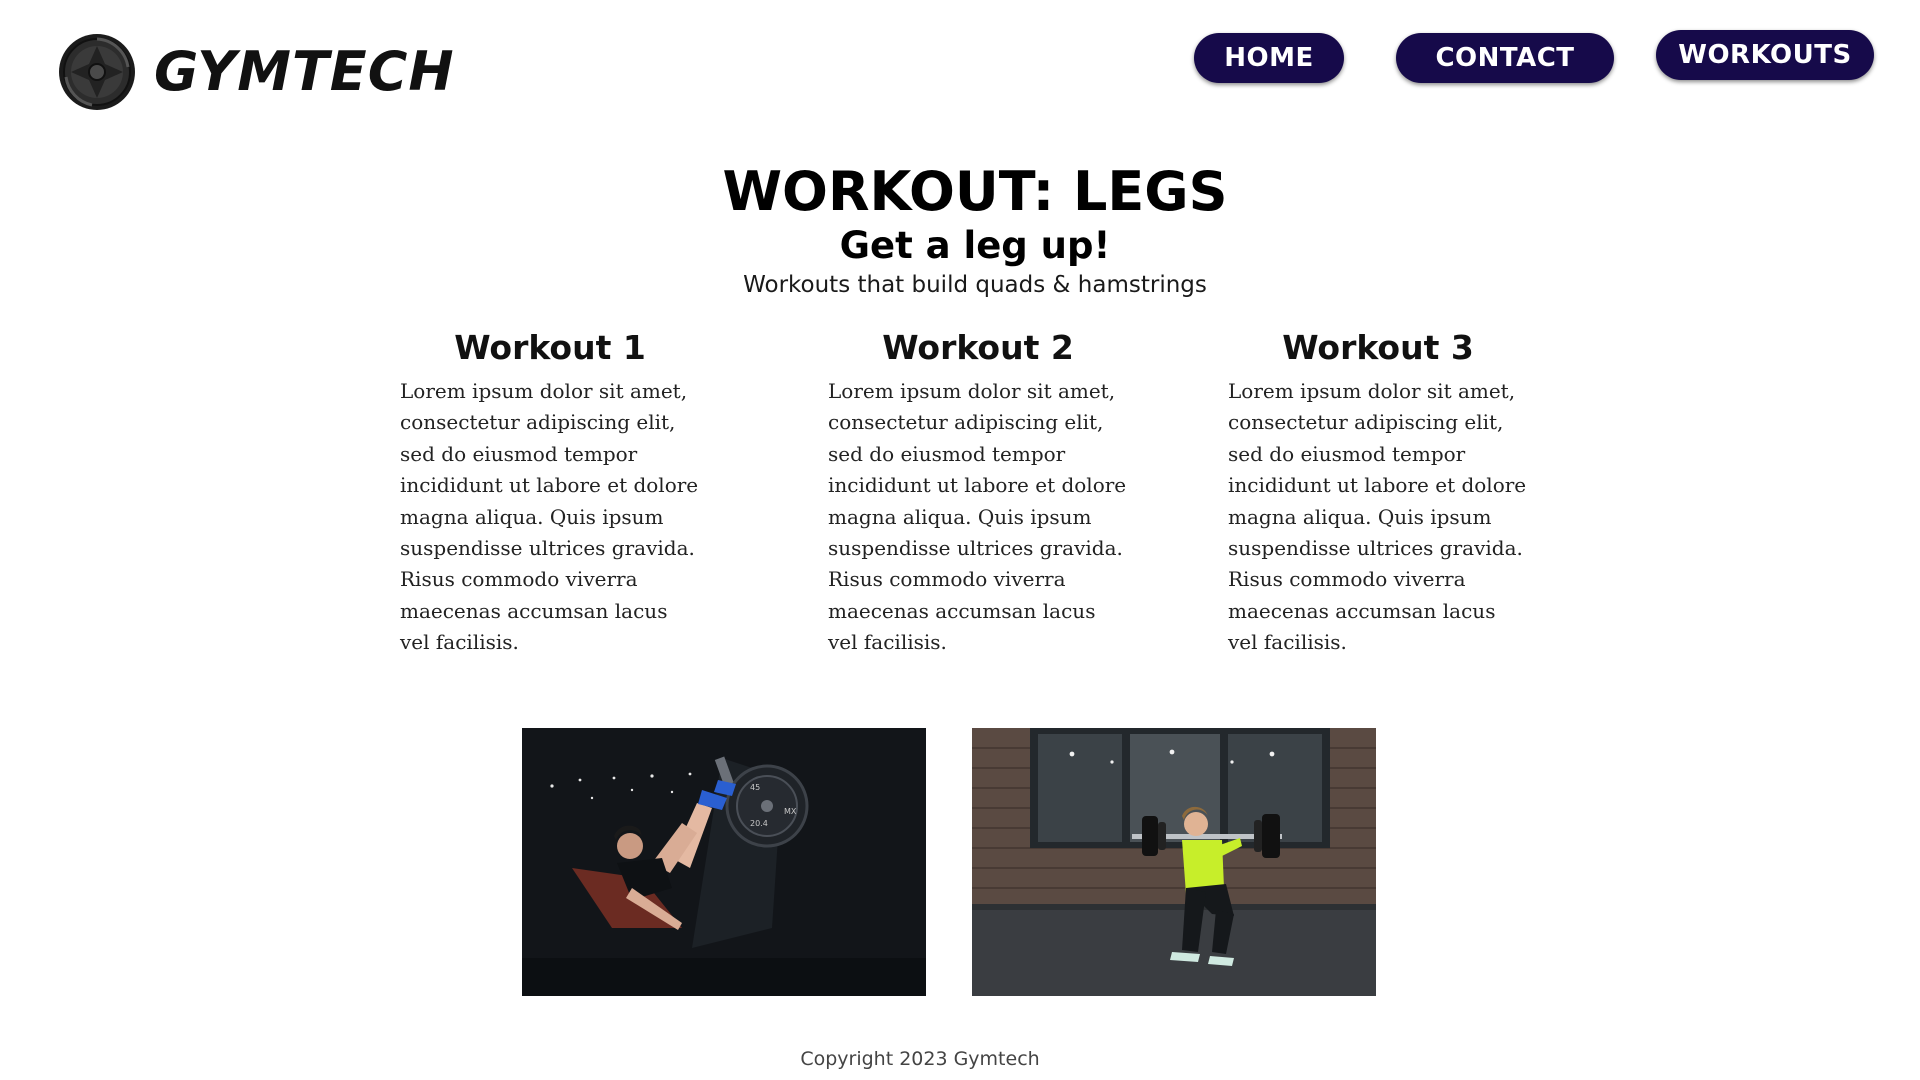 The width and height of the screenshot is (1920, 1080). I want to click on page-subtitle: Get a leg up!, so click(975, 245).